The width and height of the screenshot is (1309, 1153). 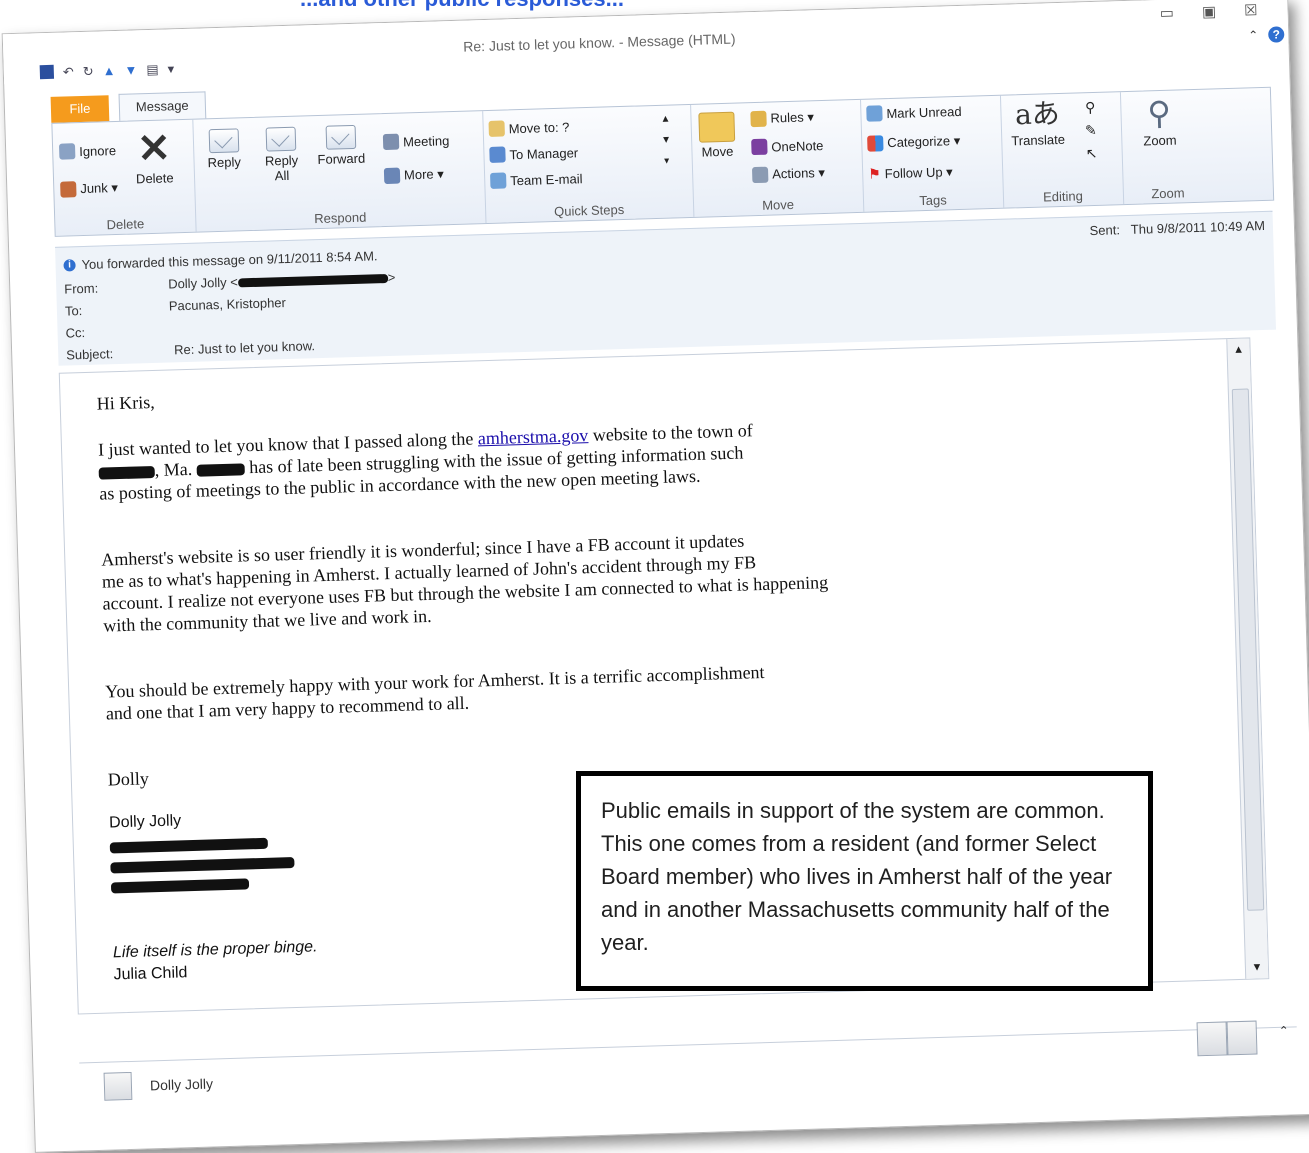 I want to click on help-icon: ?, so click(x=1276, y=34).